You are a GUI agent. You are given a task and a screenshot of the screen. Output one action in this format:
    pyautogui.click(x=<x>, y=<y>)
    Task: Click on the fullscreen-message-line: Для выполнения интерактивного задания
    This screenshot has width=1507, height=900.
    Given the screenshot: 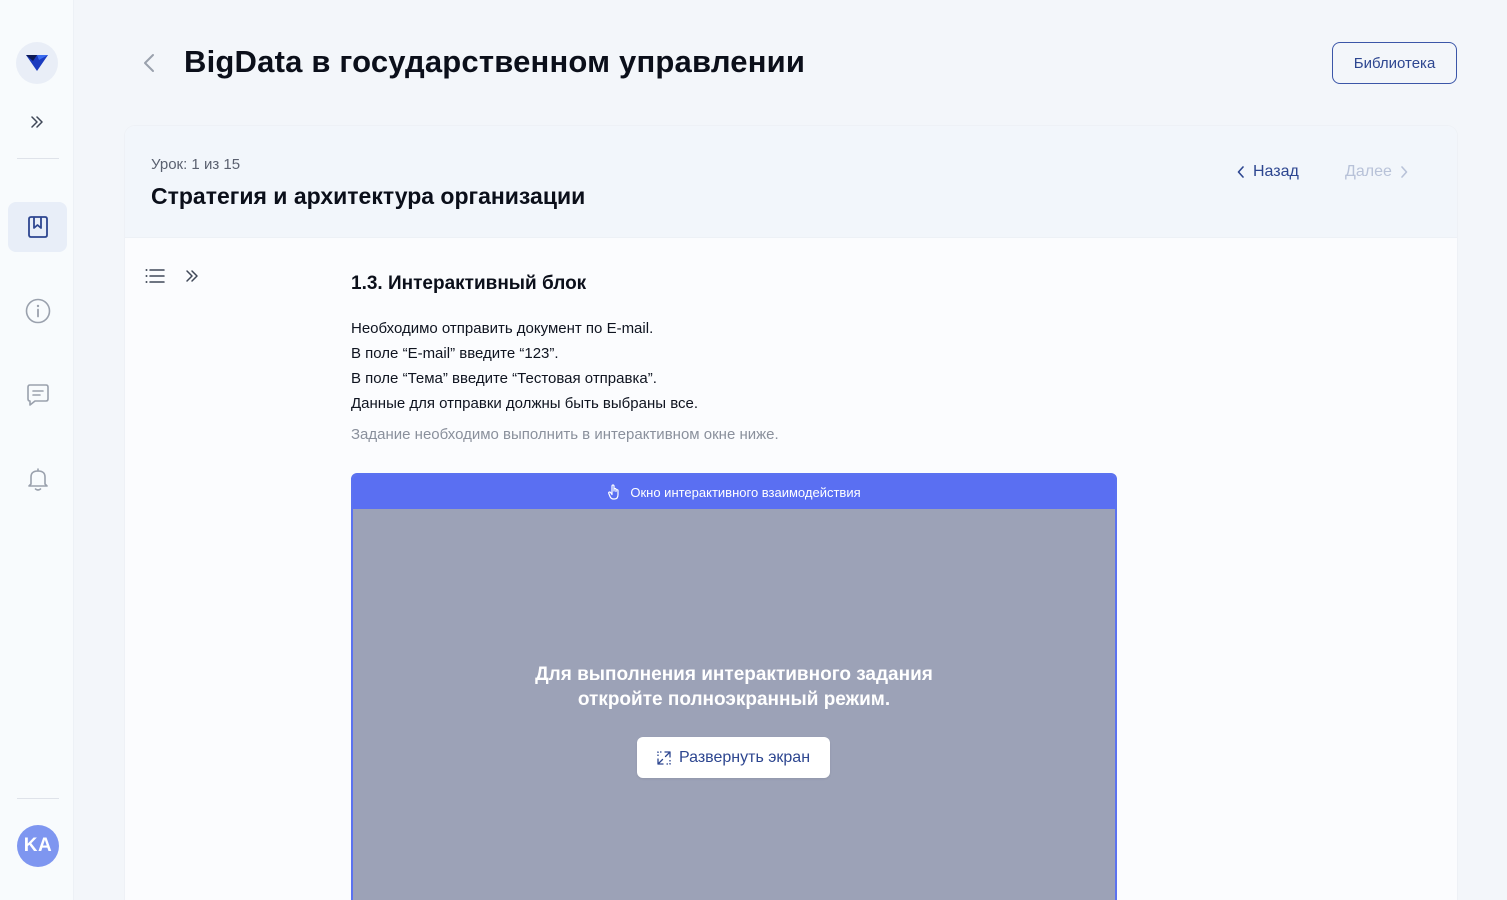 What is the action you would take?
    pyautogui.click(x=734, y=674)
    